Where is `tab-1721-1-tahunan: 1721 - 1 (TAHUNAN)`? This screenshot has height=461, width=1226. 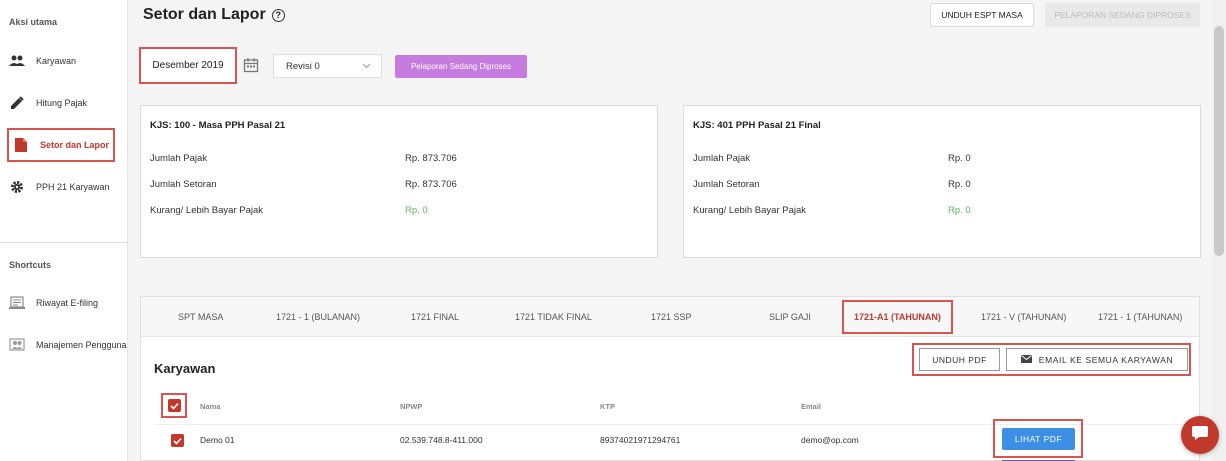 tab-1721-1-tahunan: 1721 - 1 (TAHUNAN) is located at coordinates (1140, 317).